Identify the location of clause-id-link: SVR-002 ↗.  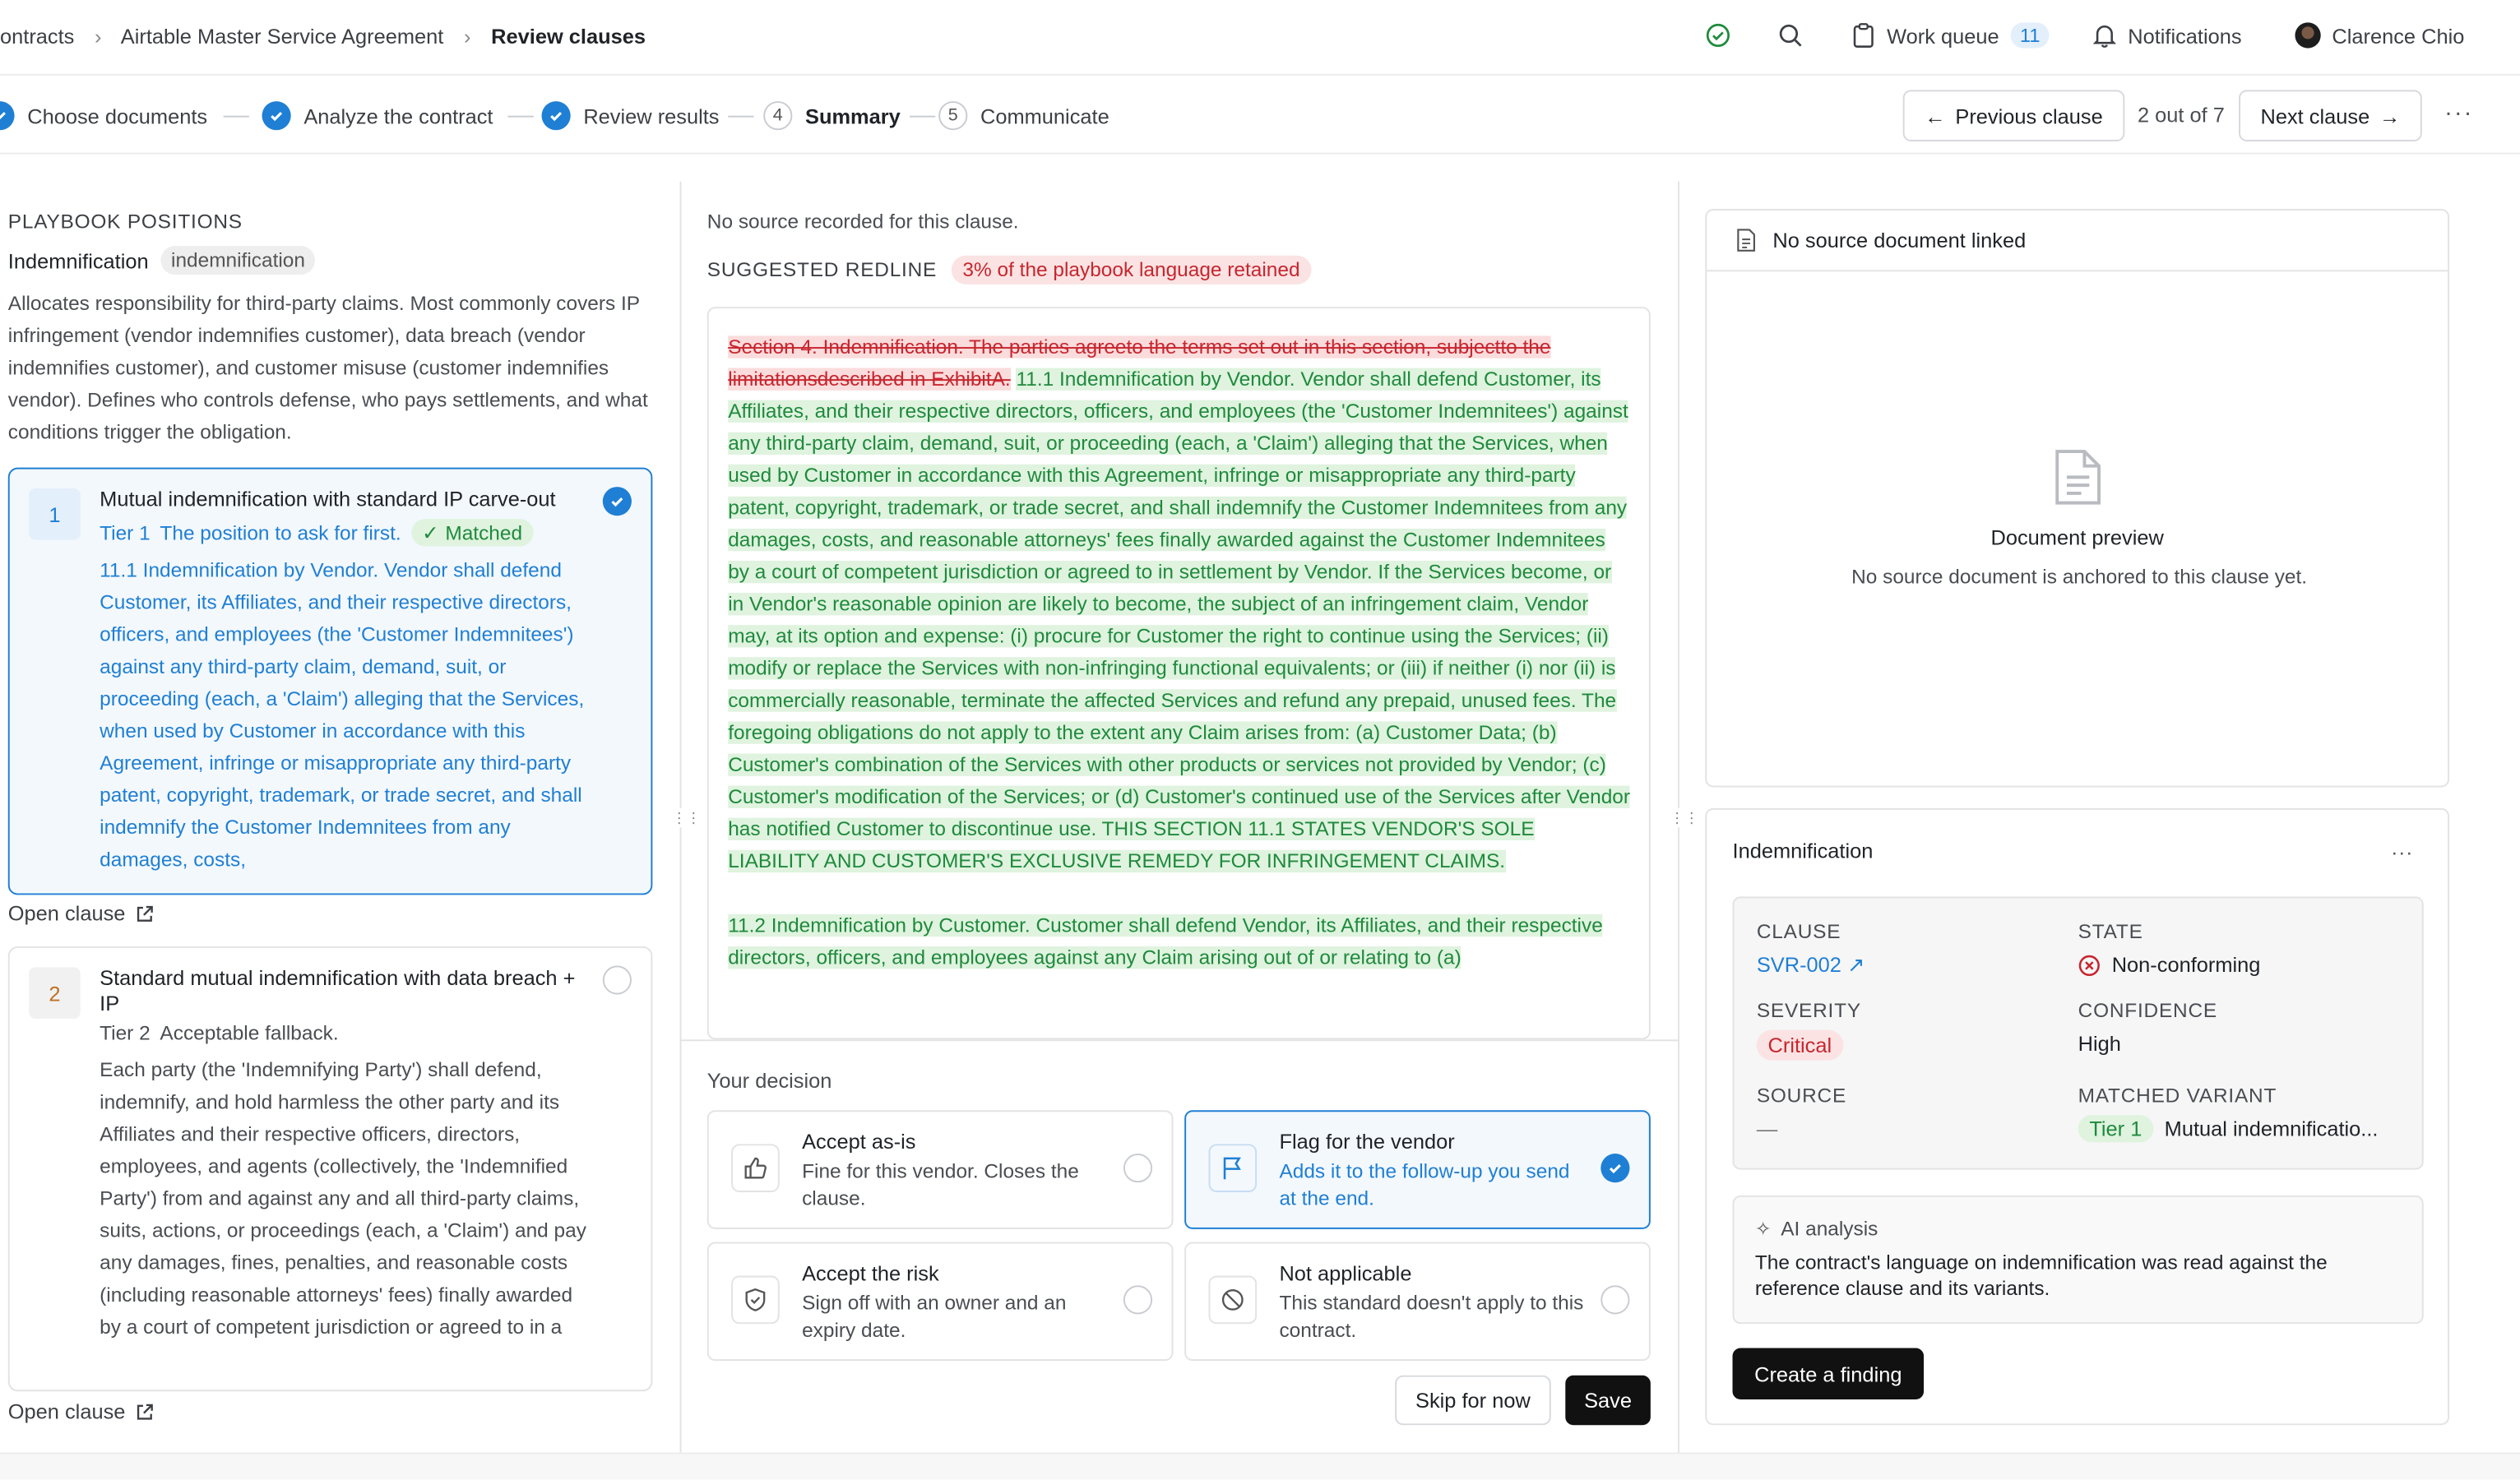
(1811, 965).